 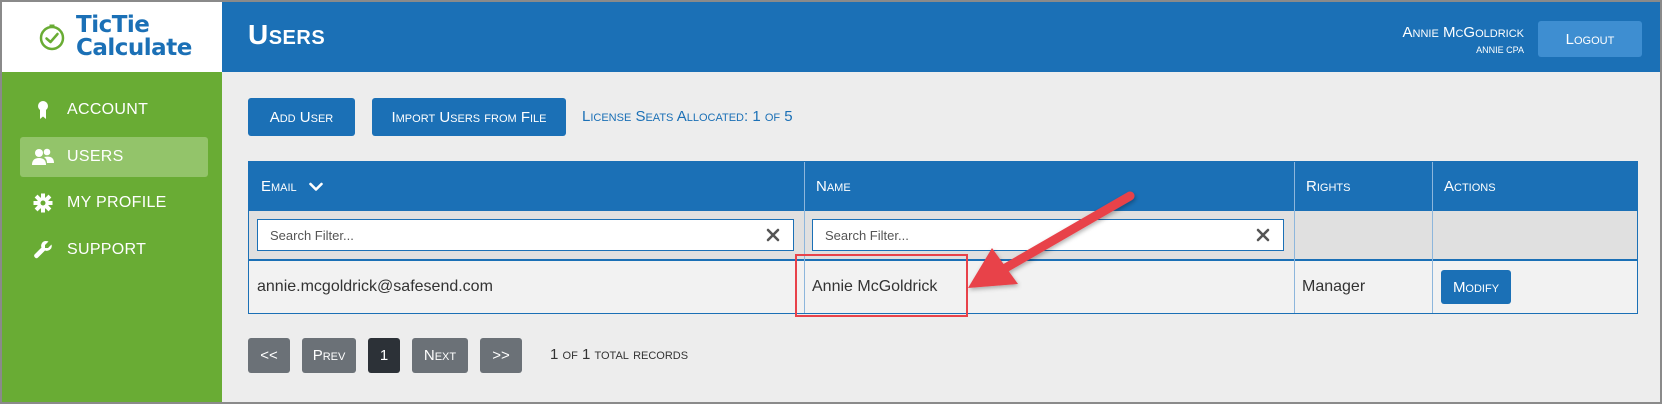 What do you see at coordinates (526, 186) in the screenshot?
I see `column-header-email: Email` at bounding box center [526, 186].